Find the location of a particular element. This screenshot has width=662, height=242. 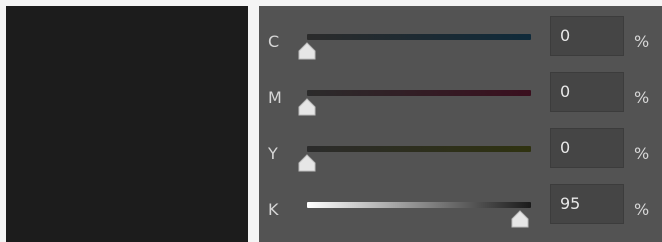

channel-label-k: K is located at coordinates (273, 209).